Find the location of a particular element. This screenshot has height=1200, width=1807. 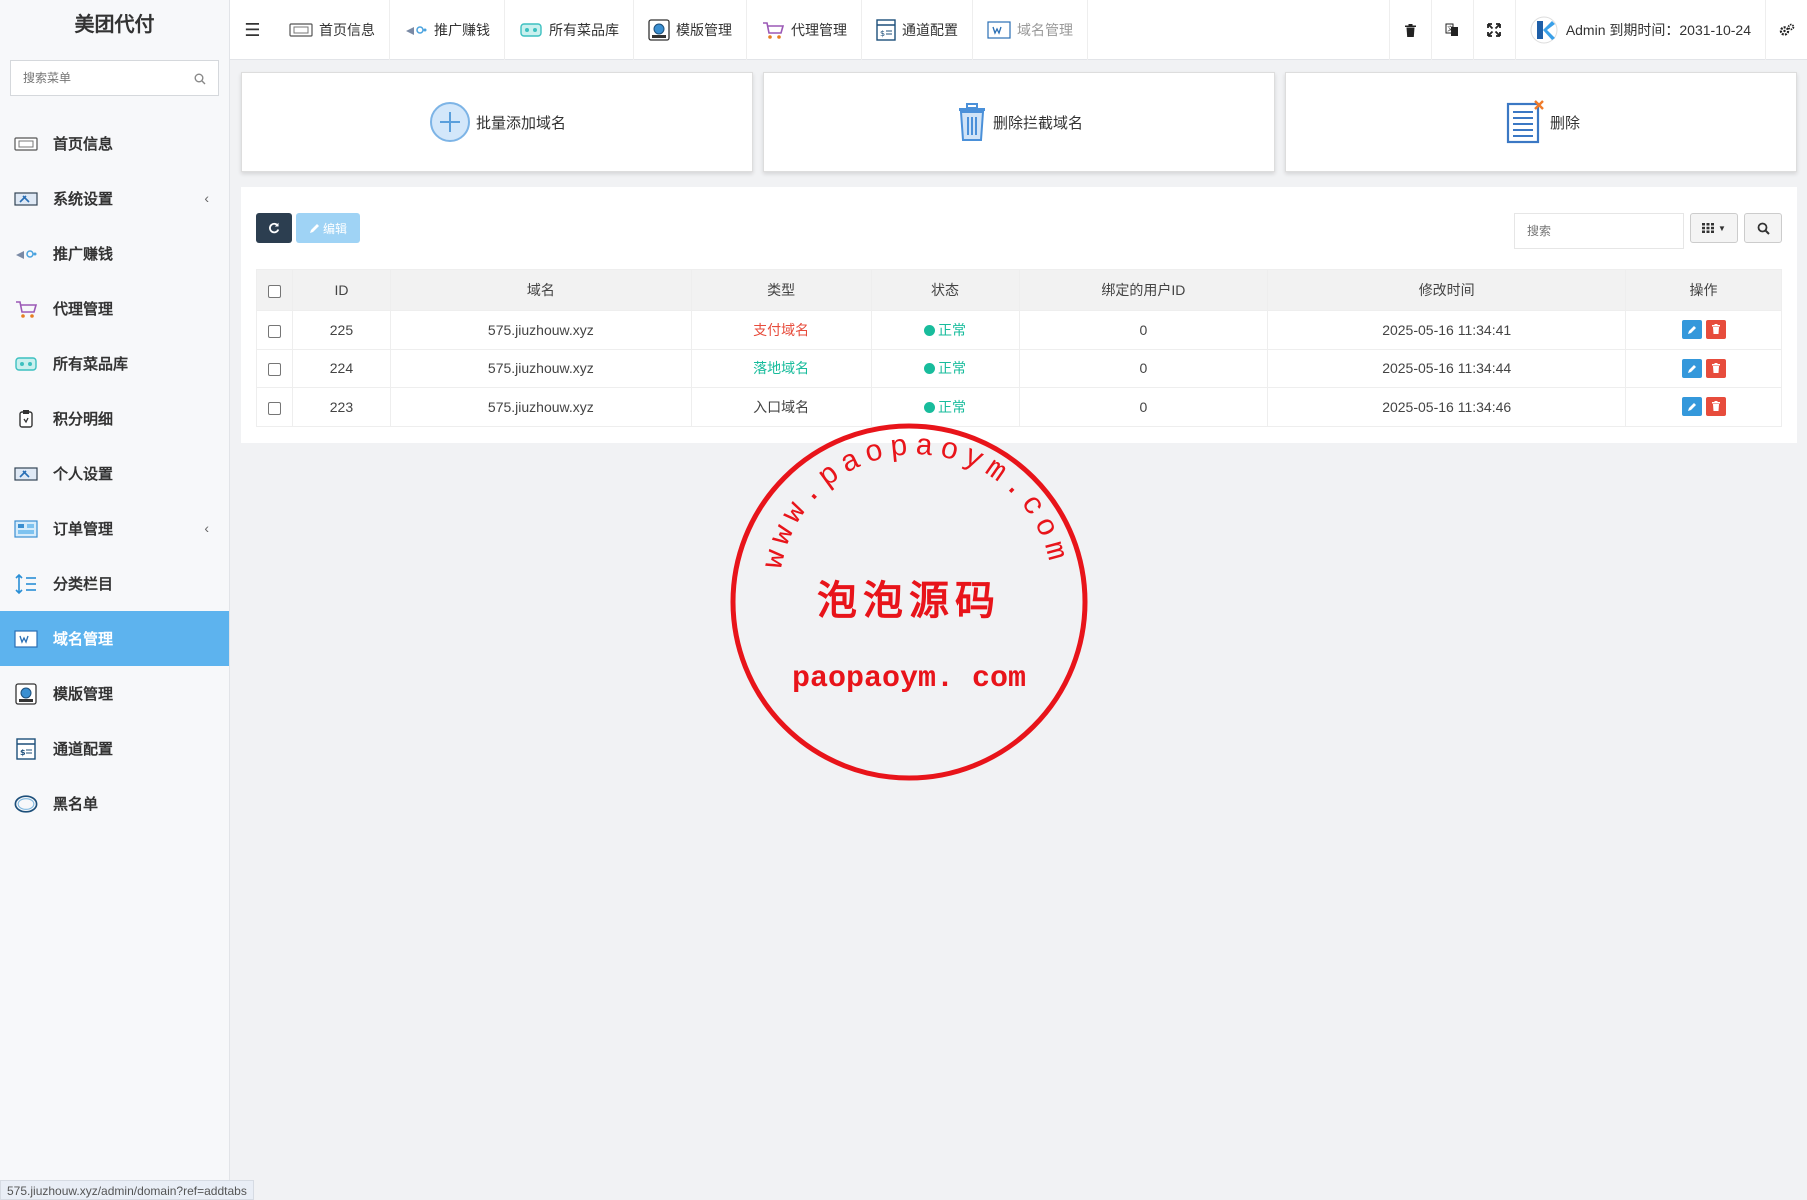

sidebar-item-system-settings: 系统设置 ‹ is located at coordinates (114, 198).